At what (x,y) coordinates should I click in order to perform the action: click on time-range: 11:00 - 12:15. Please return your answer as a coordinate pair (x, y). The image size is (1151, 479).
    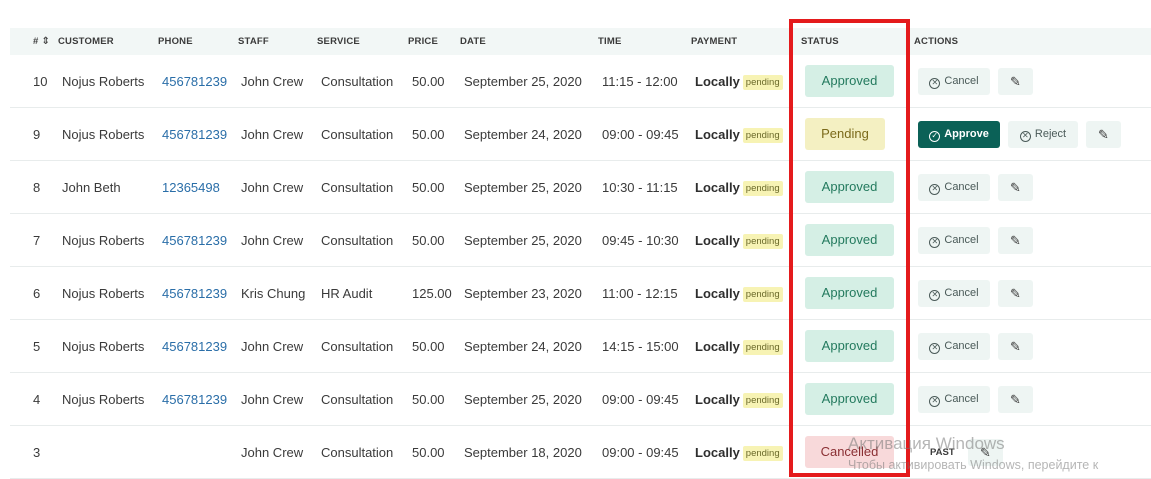
    Looking at the image, I should click on (640, 293).